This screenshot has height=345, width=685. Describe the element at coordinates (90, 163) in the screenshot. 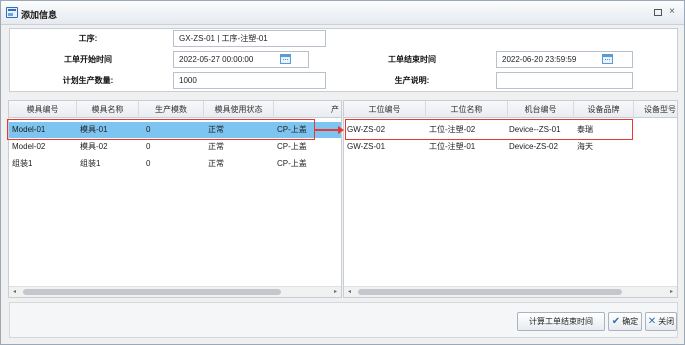

I see `mold-name: 组装1` at that location.